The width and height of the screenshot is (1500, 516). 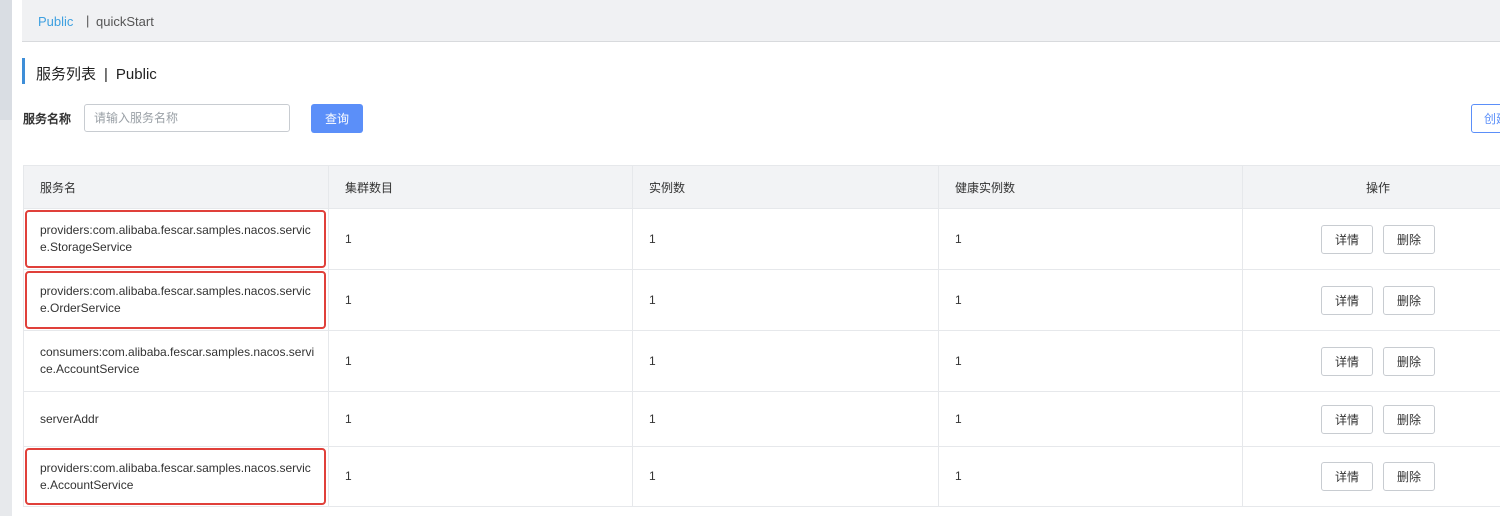 I want to click on page-title: 服务列表 | Public, so click(x=96, y=73).